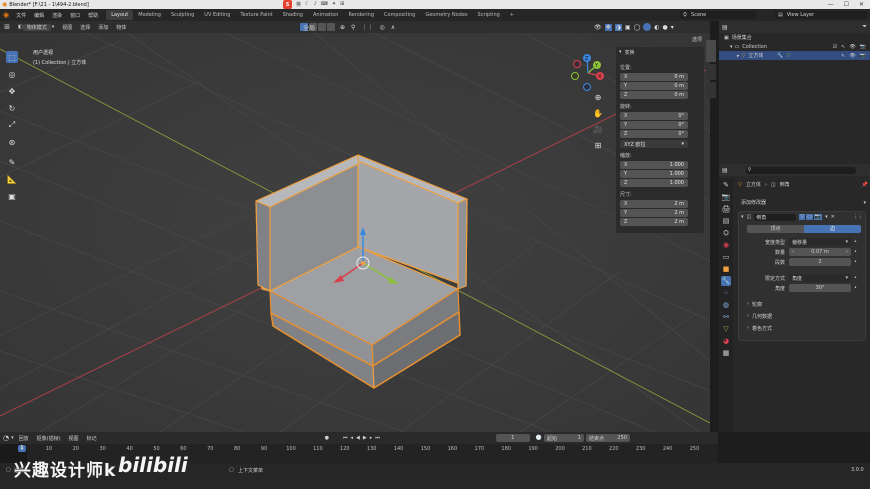  Describe the element at coordinates (654, 116) in the screenshot. I see `rotation-x-field: X 0°` at that location.